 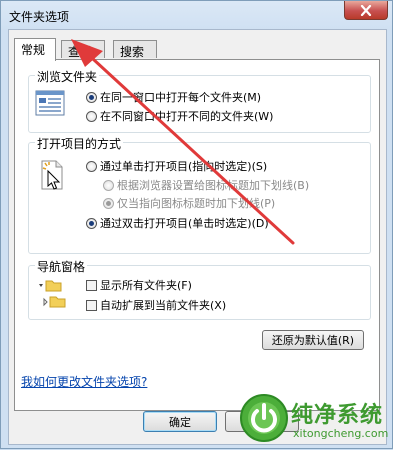 I want to click on watermark-url: xitongcheng.com, so click(x=341, y=433).